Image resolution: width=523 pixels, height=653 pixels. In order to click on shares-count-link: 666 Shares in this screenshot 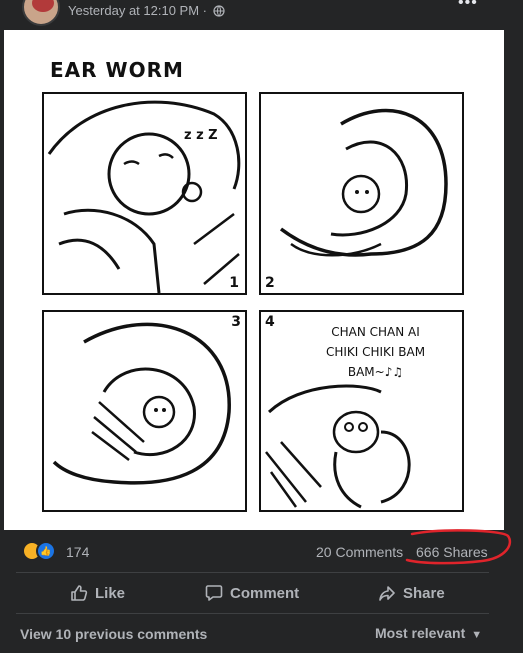, I will do `click(452, 552)`.